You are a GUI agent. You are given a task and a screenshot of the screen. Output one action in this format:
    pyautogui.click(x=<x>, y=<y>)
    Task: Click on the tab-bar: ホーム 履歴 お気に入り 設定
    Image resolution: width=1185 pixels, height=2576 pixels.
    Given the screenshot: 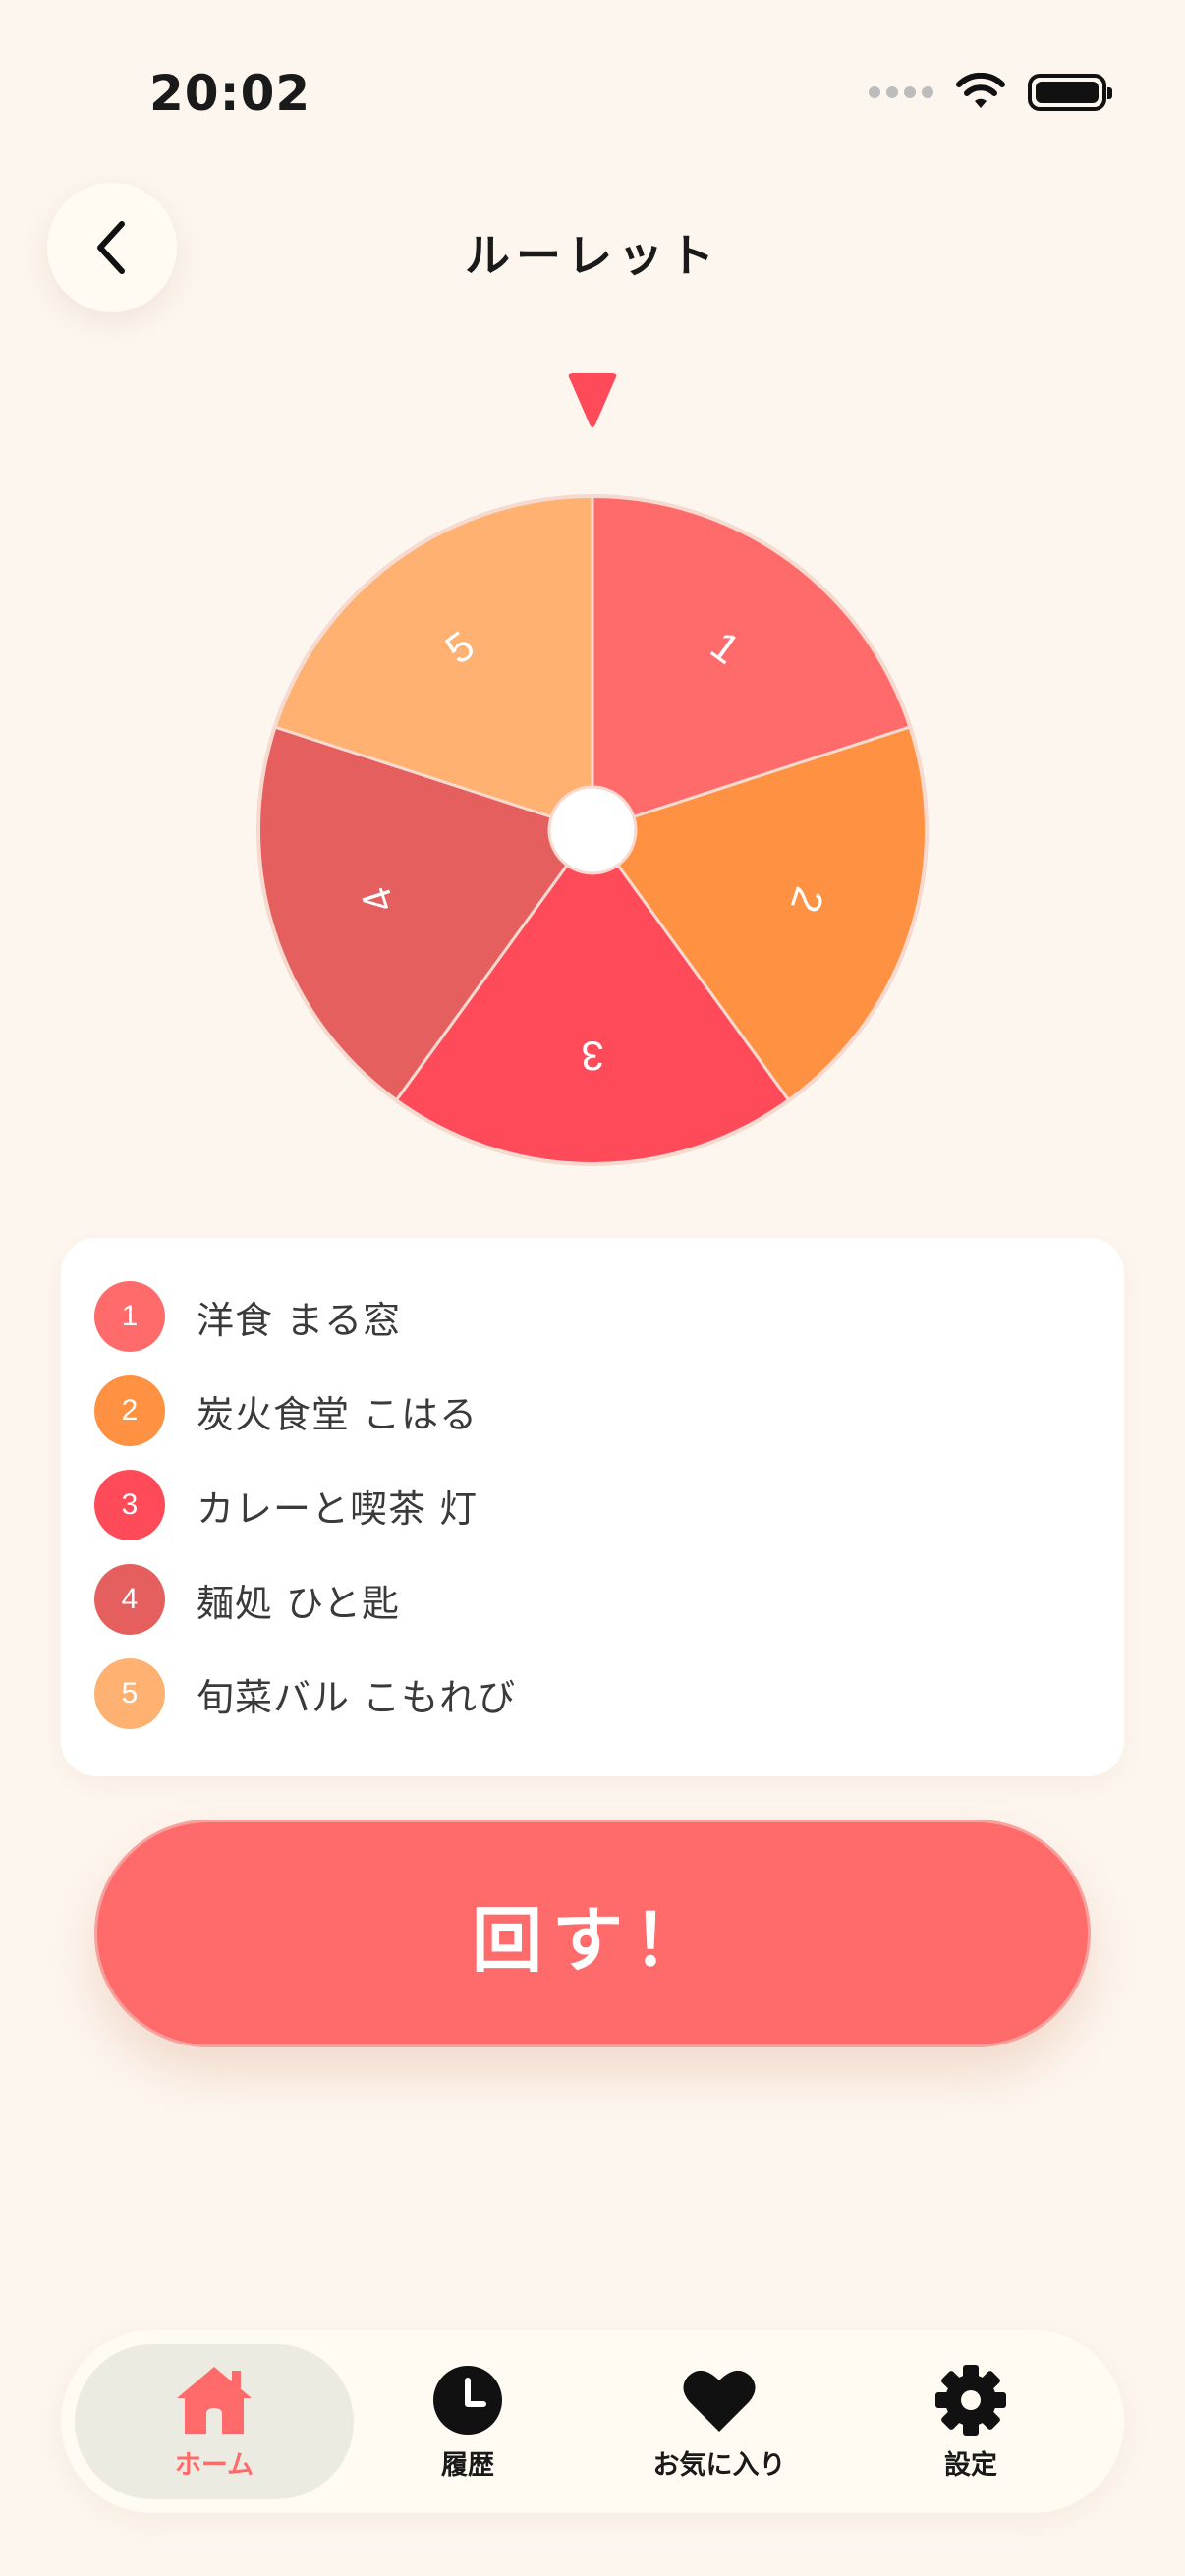 What is the action you would take?
    pyautogui.click(x=592, y=2421)
    